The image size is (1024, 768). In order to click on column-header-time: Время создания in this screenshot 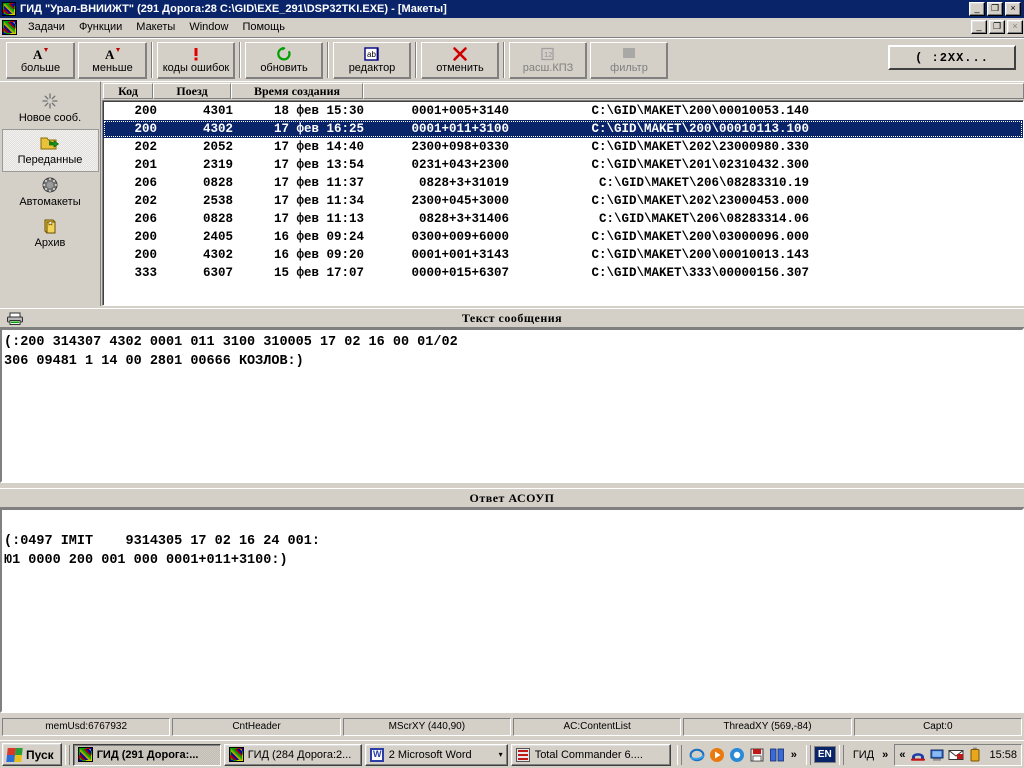, I will do `click(297, 91)`.